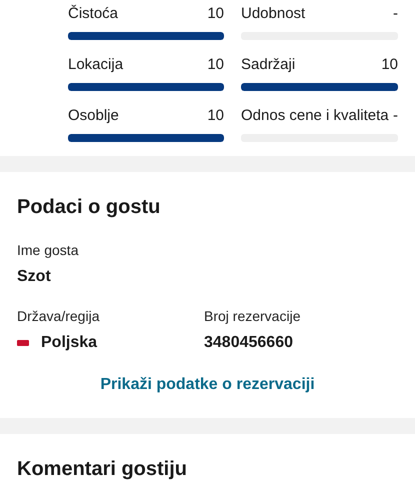 The image size is (415, 500). What do you see at coordinates (69, 343) in the screenshot?
I see `country-name: Poljska` at bounding box center [69, 343].